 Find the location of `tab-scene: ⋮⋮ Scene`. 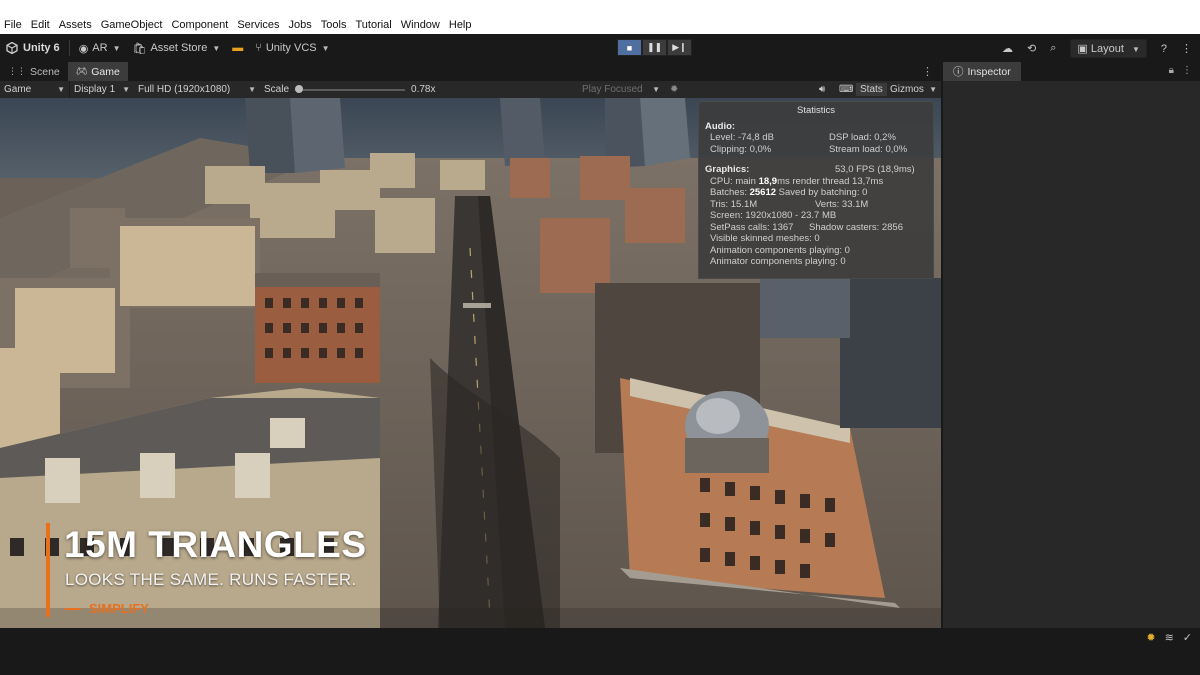

tab-scene: ⋮⋮ Scene is located at coordinates (34, 71).